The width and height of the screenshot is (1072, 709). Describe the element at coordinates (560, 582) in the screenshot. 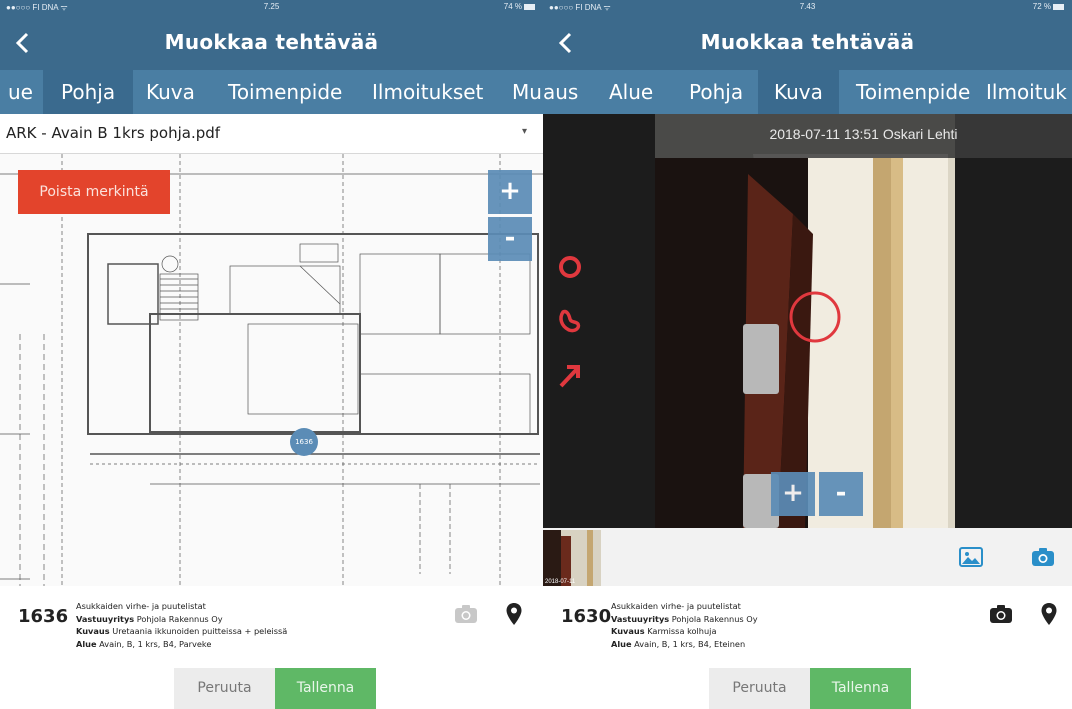

I see `thumbnail-date: 2018-07-11` at that location.